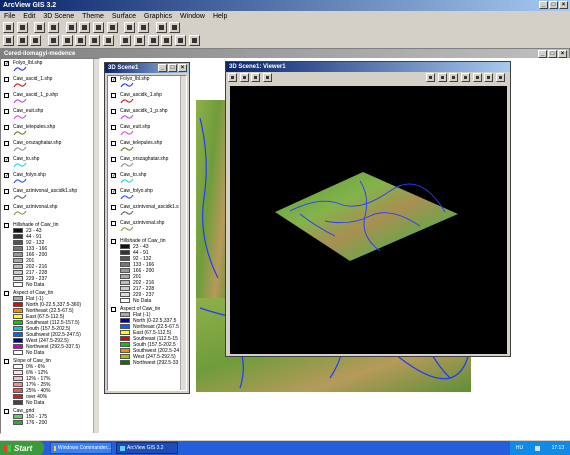 The image size is (570, 455). Describe the element at coordinates (95, 40) in the screenshot. I see `measure-tool` at that location.